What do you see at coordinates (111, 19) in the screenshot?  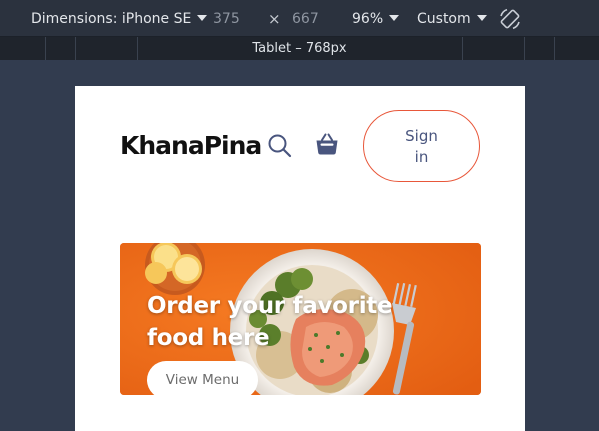 I see `dimensions-label: Dimensions: iPhone SE` at bounding box center [111, 19].